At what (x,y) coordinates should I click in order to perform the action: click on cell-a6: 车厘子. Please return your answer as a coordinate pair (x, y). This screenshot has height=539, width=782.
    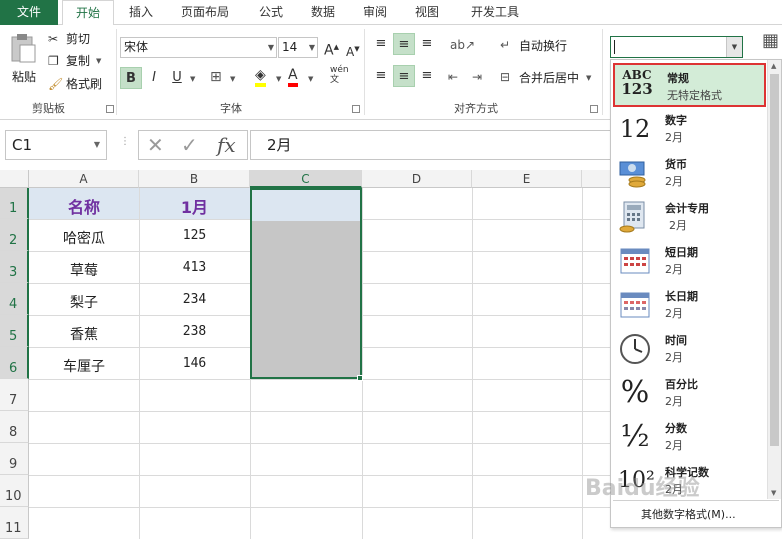
    Looking at the image, I should click on (84, 366).